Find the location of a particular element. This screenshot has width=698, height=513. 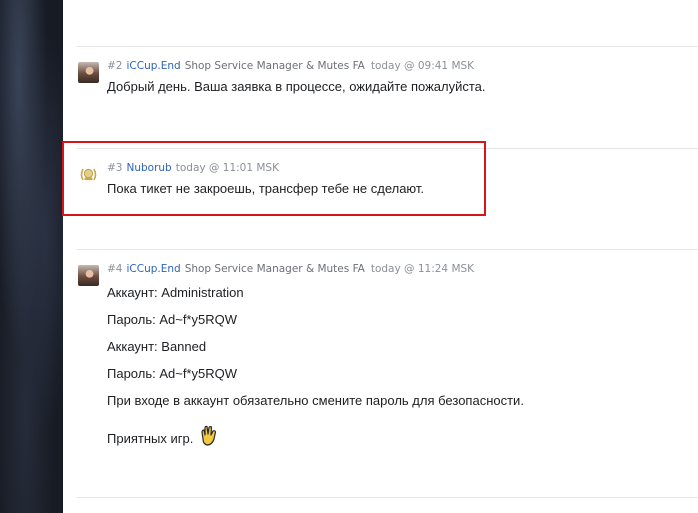

waving-hand-emoji-icon is located at coordinates (209, 437).